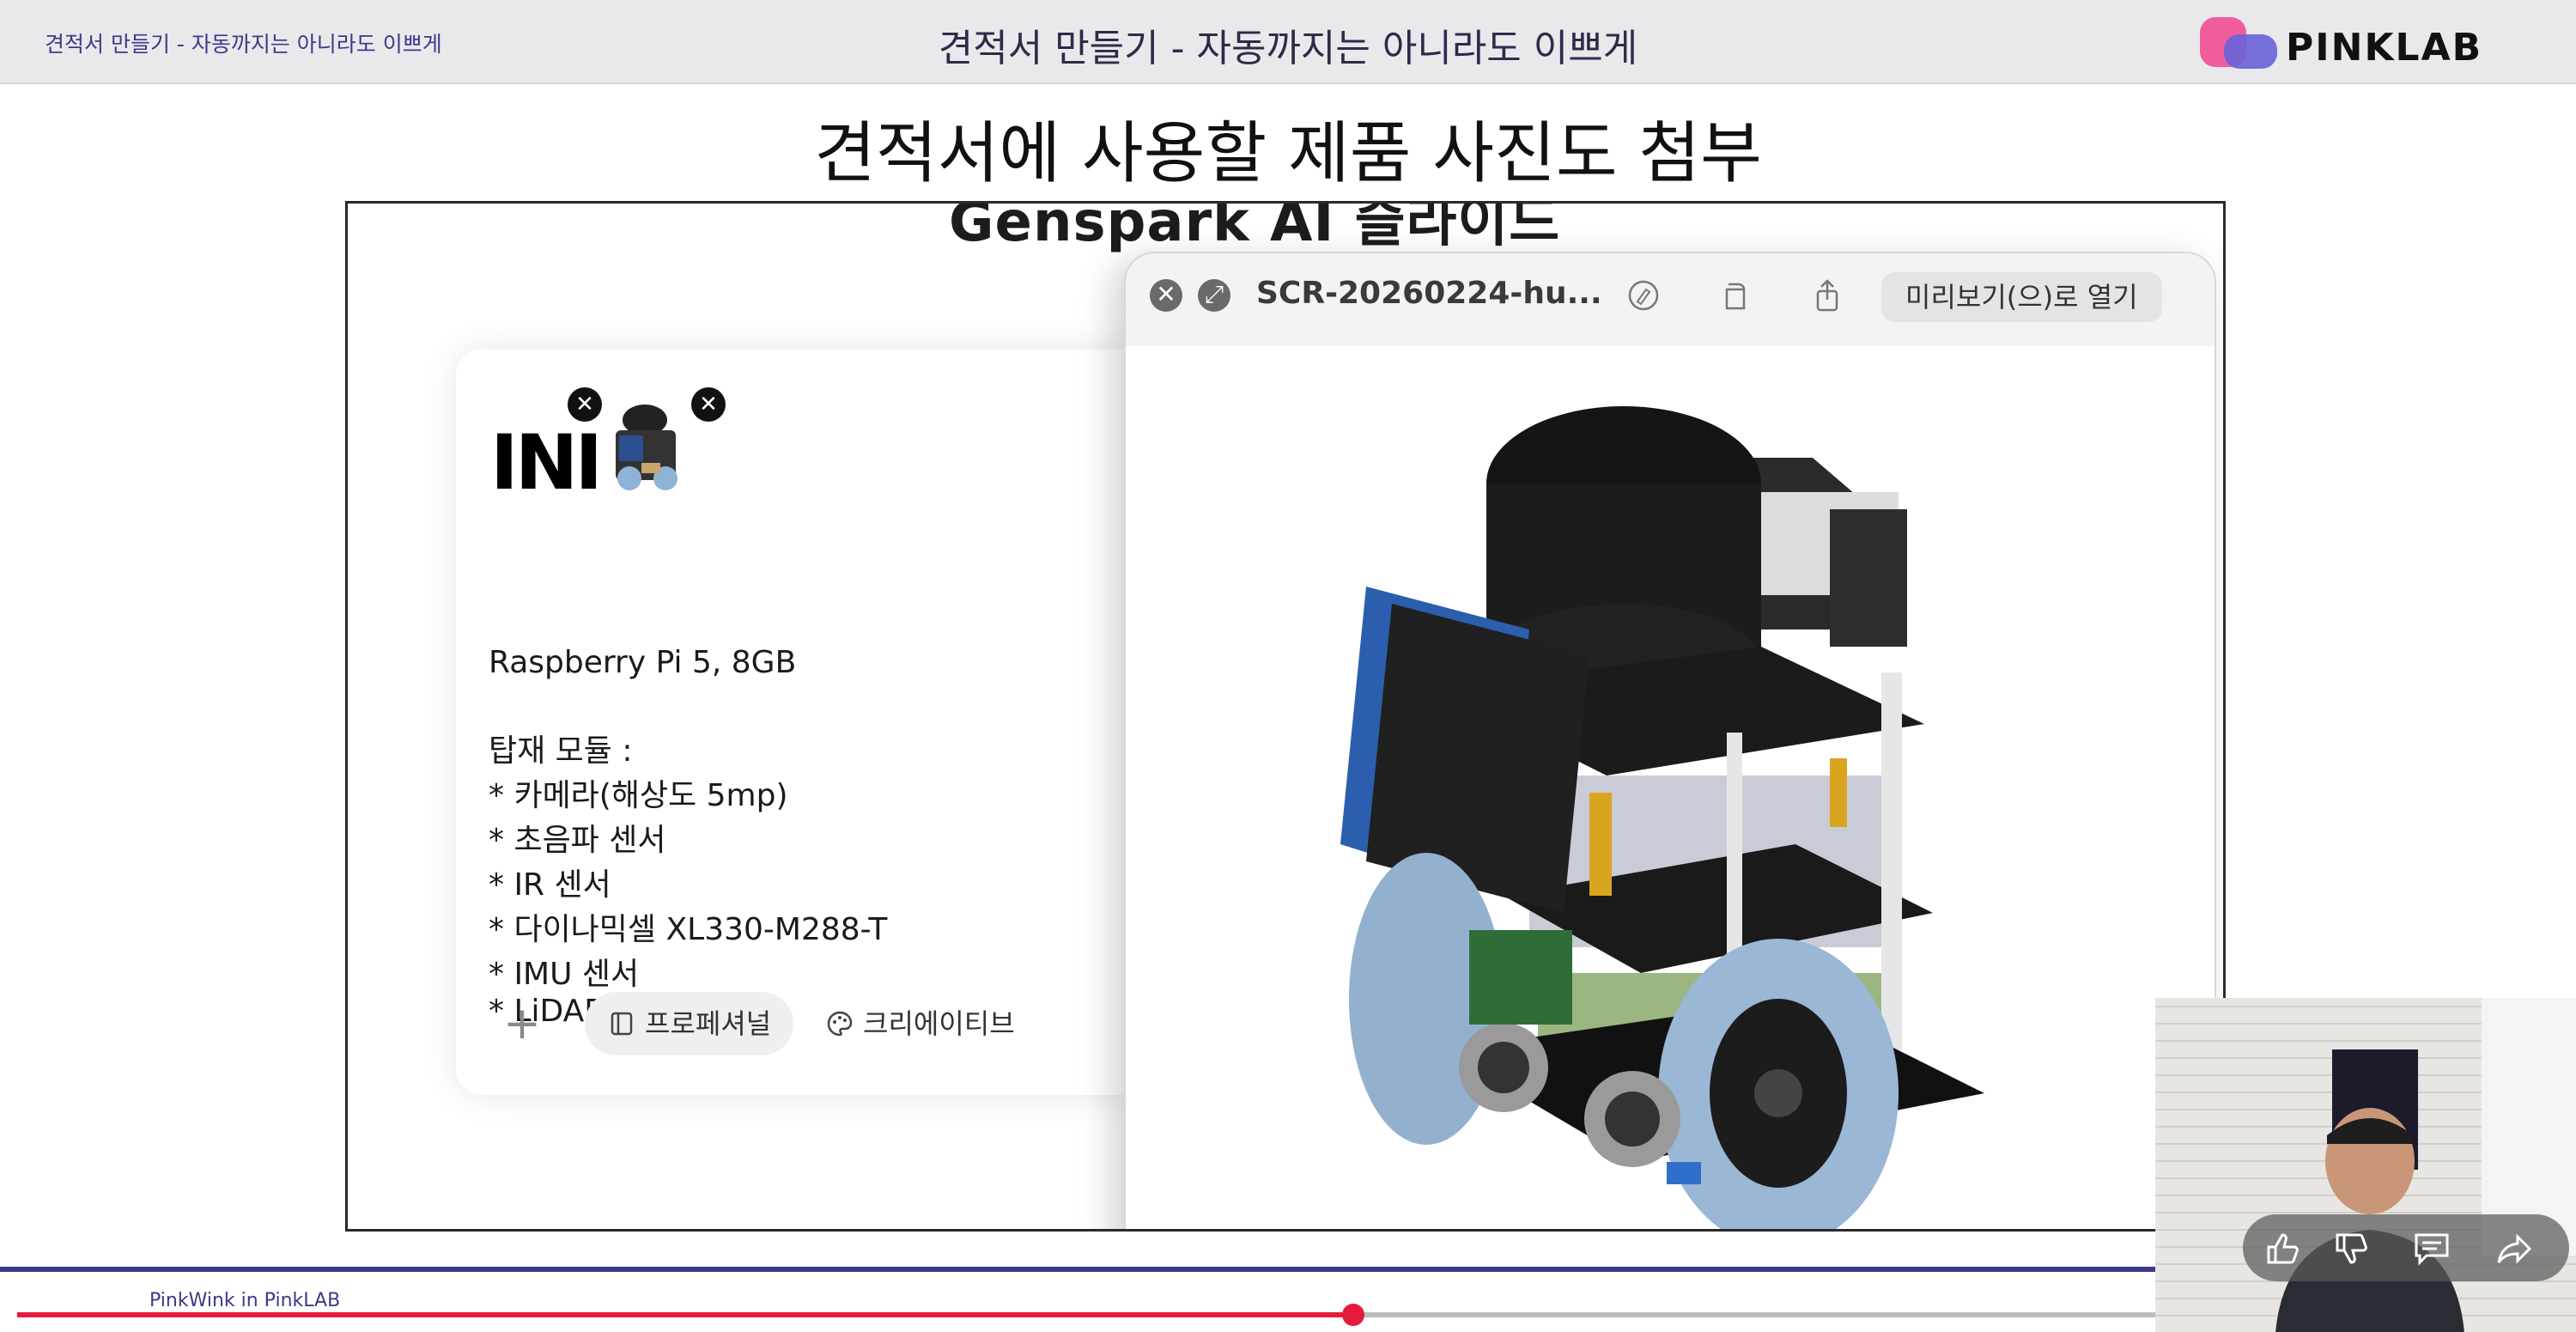  I want to click on share-icon, so click(1827, 295).